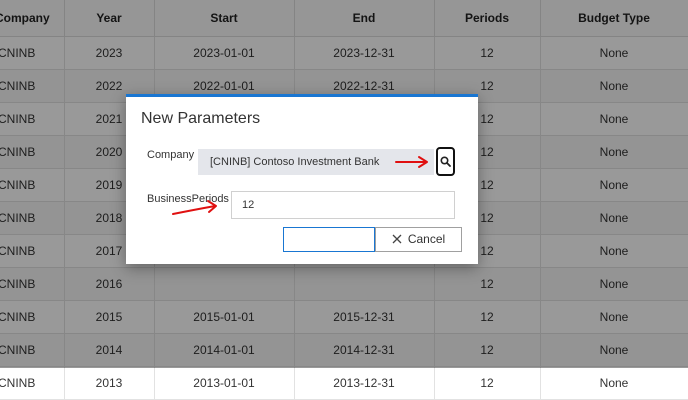  I want to click on dialog-title: New Parameters, so click(201, 118).